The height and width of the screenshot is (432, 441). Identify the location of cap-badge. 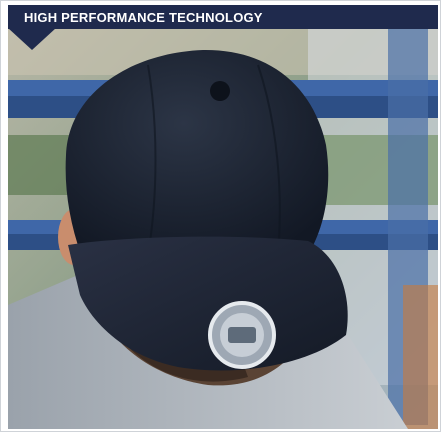
(242, 335).